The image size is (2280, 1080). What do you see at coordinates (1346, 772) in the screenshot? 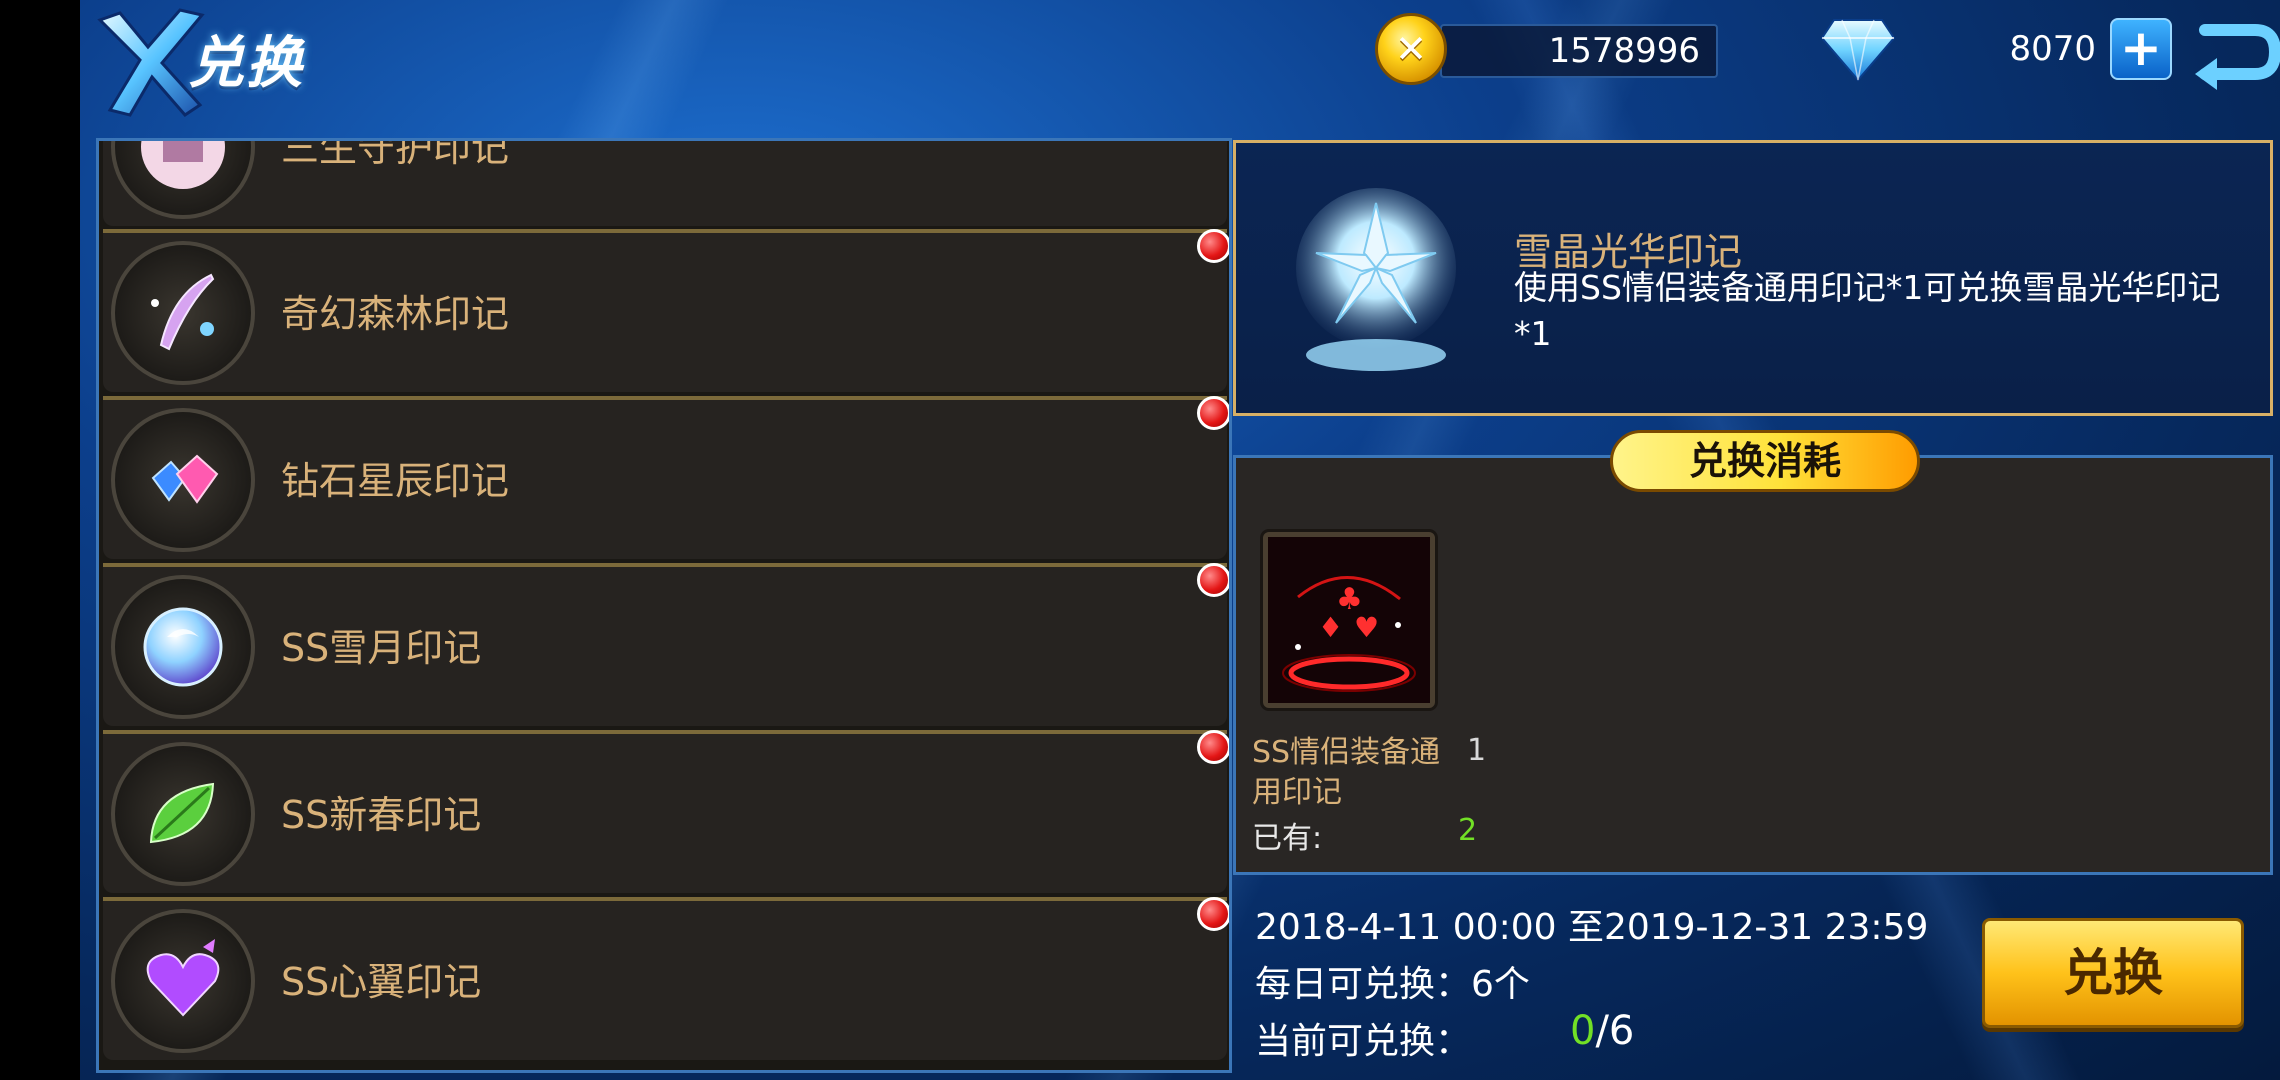
I see `cost-item-name: SS情侣装备通用印记` at bounding box center [1346, 772].